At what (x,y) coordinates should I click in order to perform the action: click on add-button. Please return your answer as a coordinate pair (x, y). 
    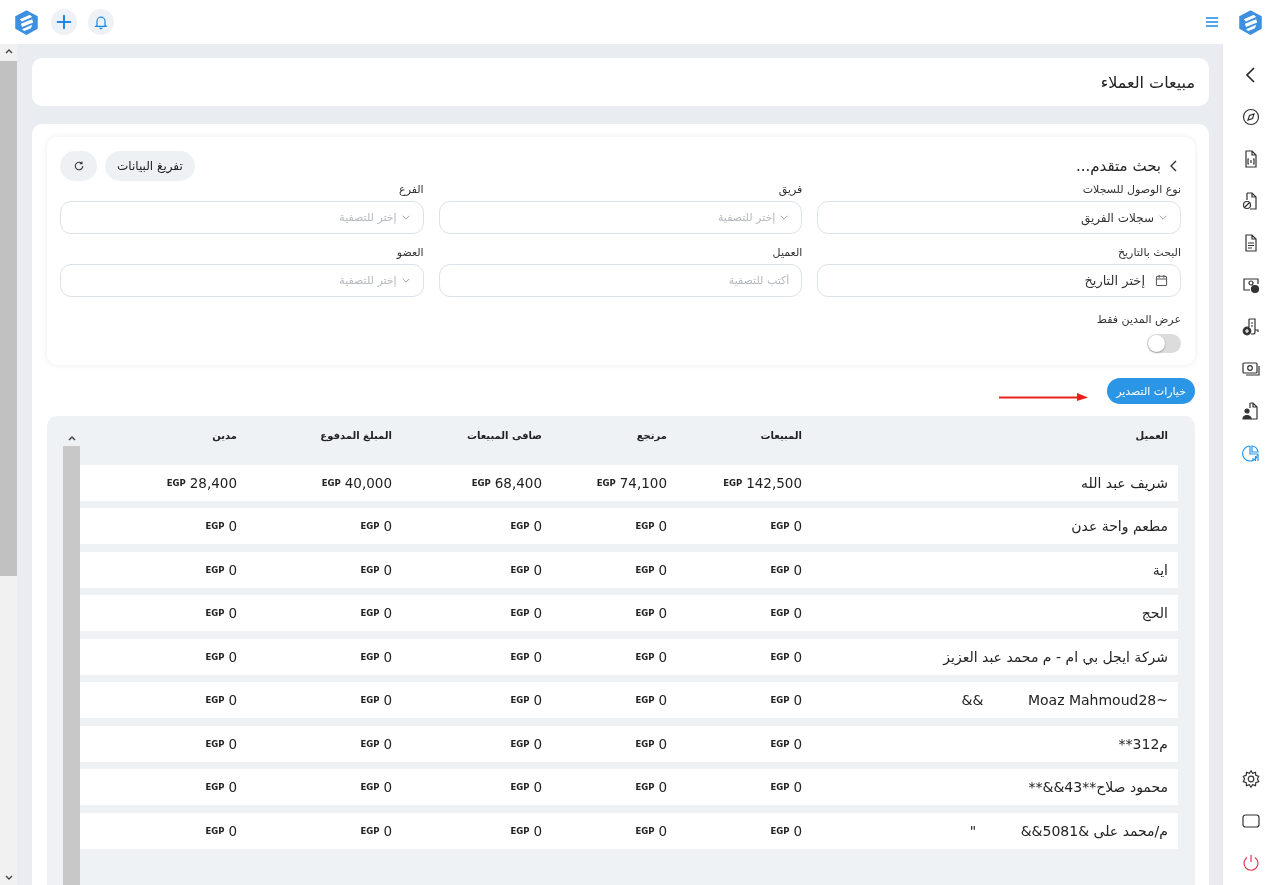
    Looking at the image, I should click on (64, 22).